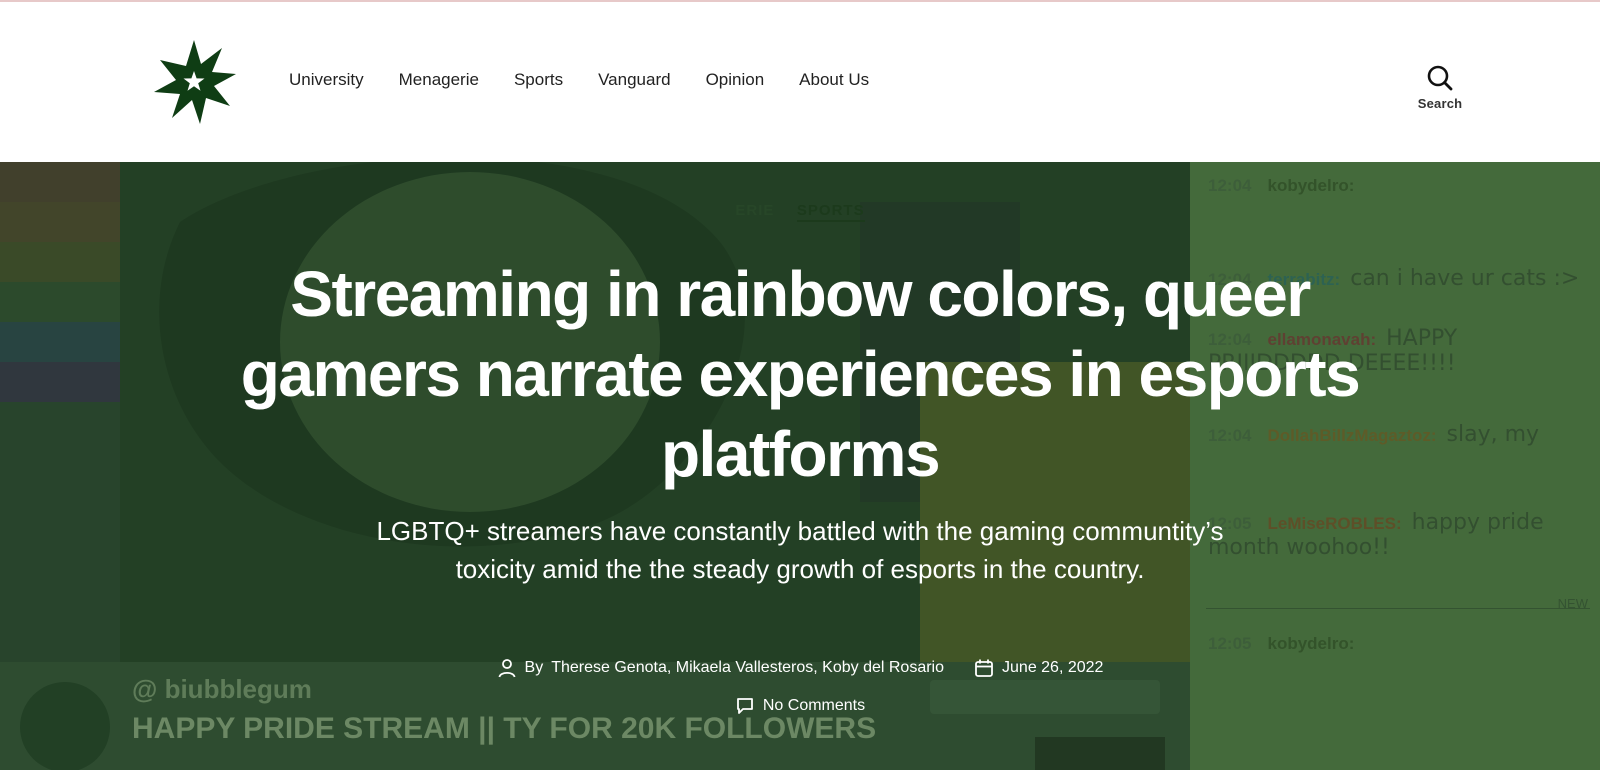  What do you see at coordinates (634, 80) in the screenshot?
I see `nav-item-vanguard: Vanguard` at bounding box center [634, 80].